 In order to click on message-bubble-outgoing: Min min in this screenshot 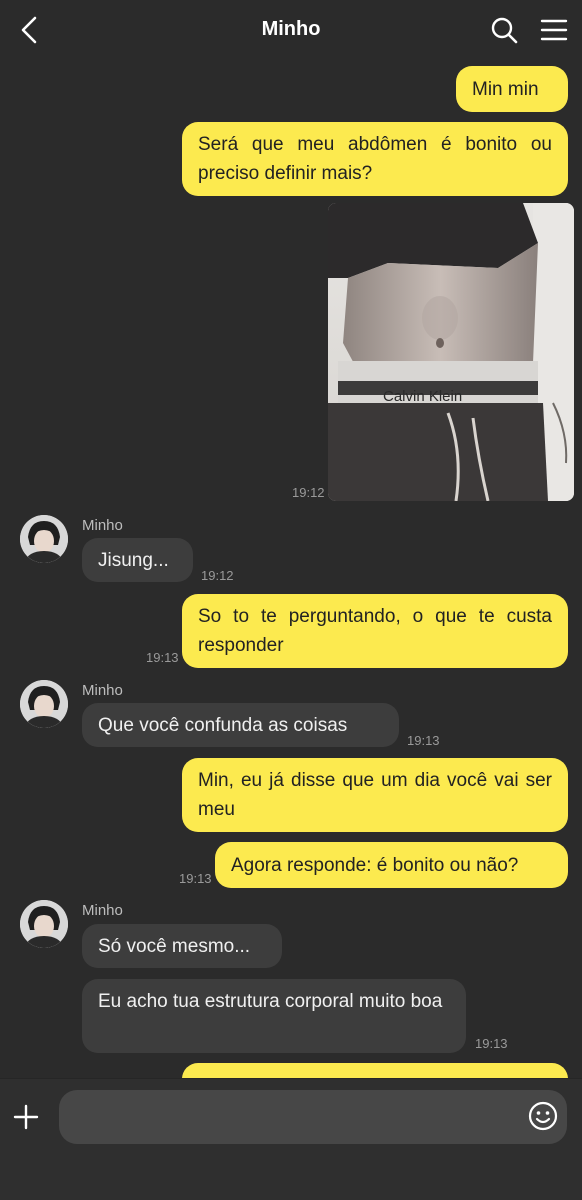, I will do `click(512, 89)`.